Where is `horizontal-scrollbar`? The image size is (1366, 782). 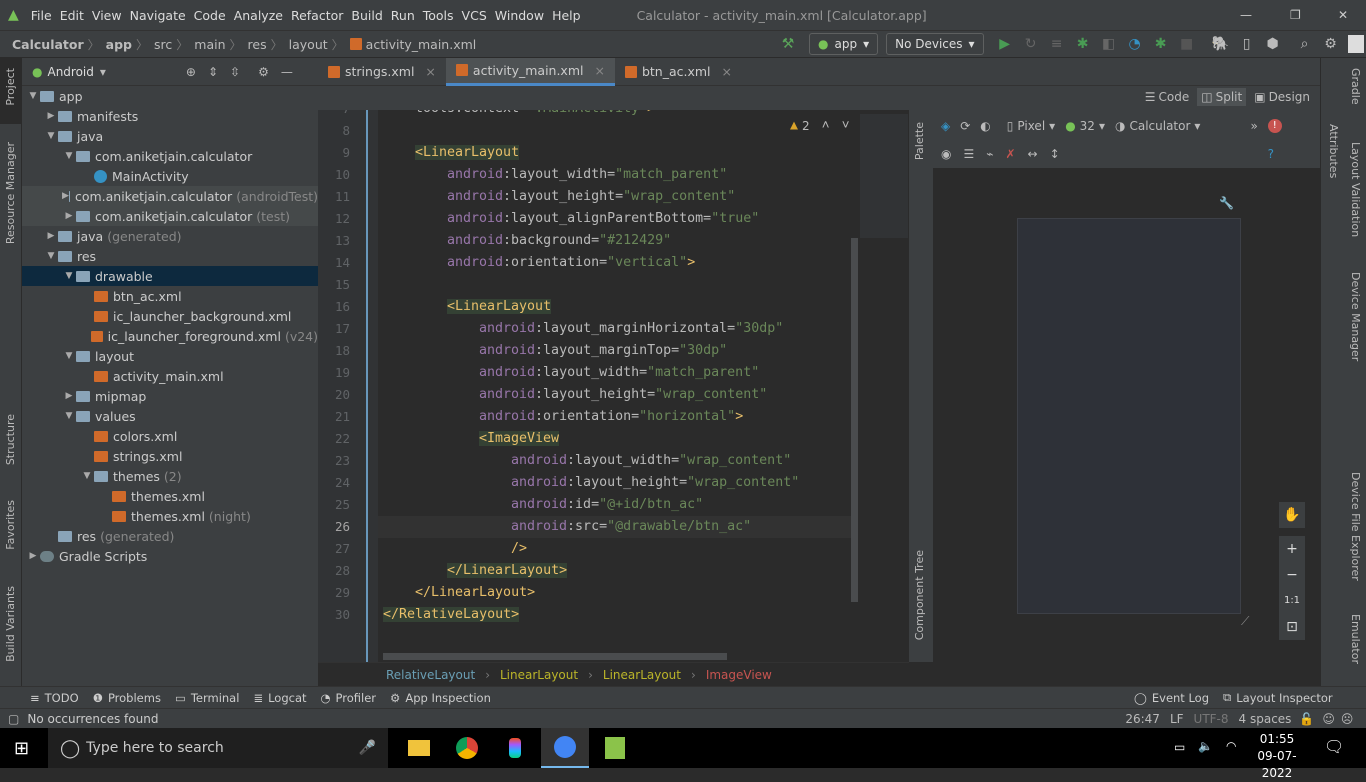 horizontal-scrollbar is located at coordinates (555, 656).